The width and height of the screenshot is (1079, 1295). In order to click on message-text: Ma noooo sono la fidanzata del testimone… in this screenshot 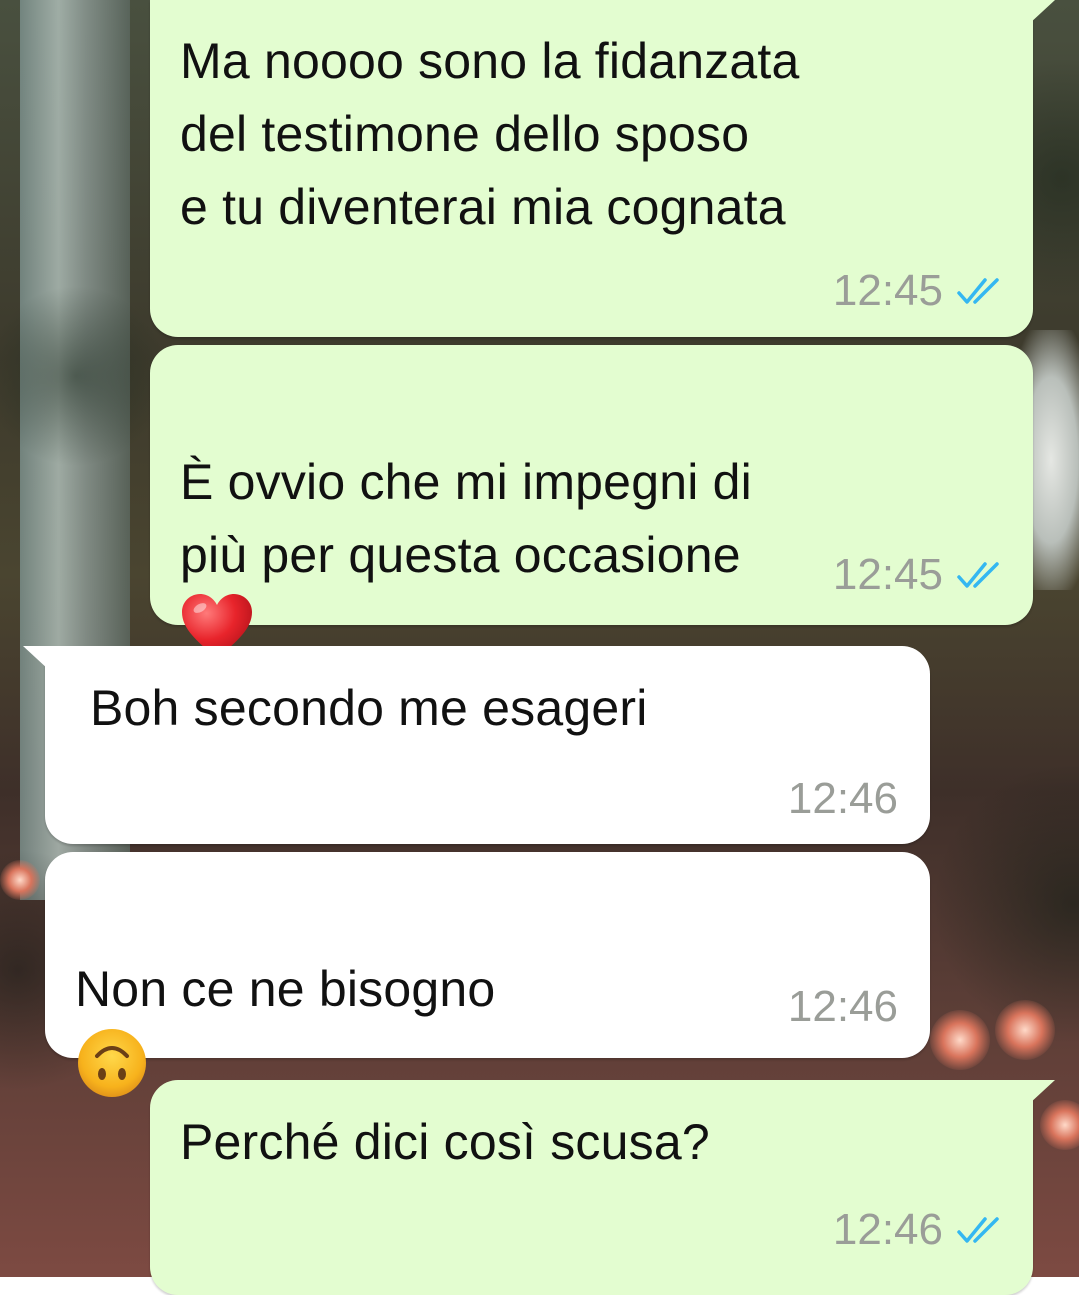, I will do `click(490, 134)`.